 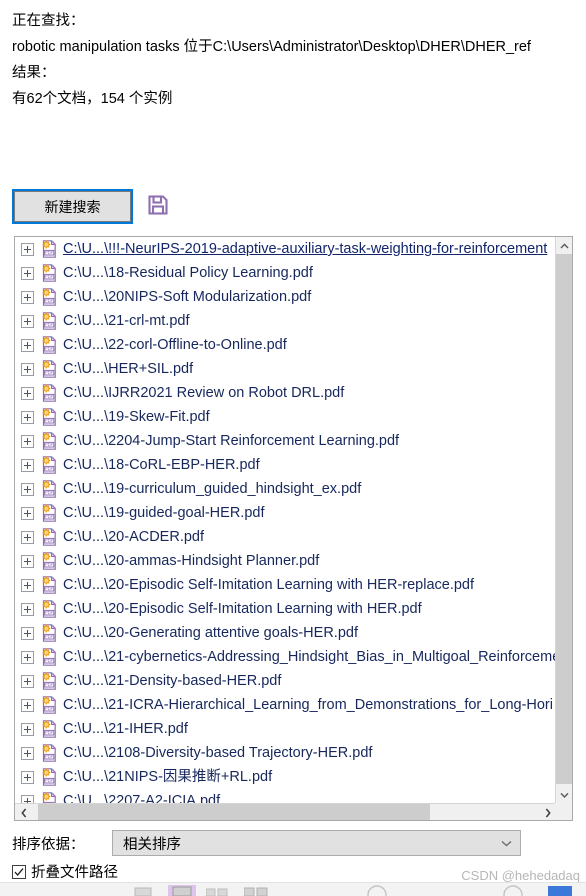 I want to click on scroll-down-button, so click(x=564, y=794).